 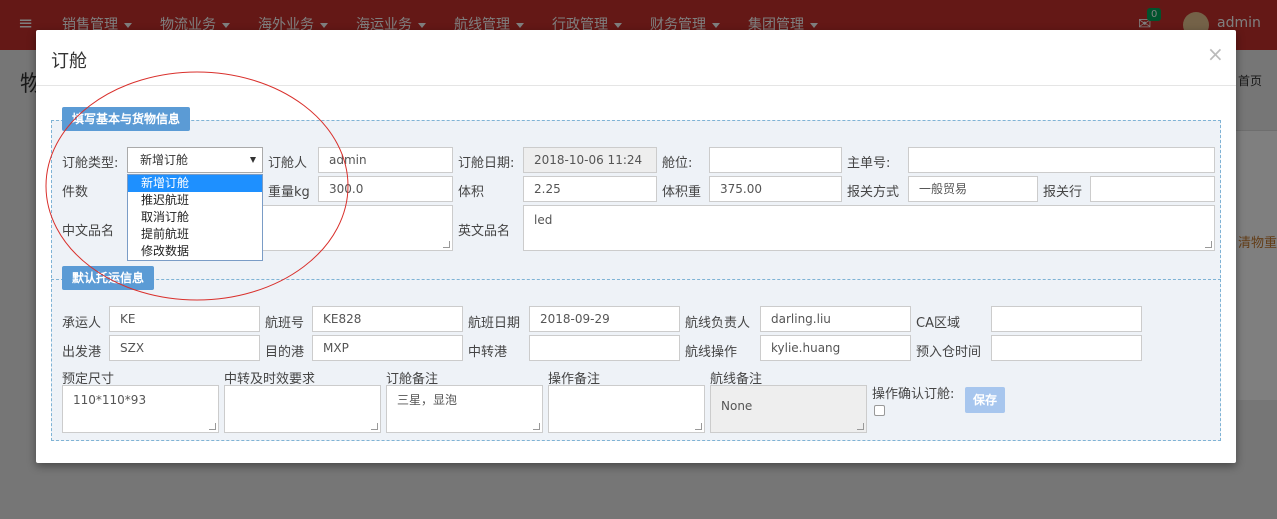 What do you see at coordinates (604, 348) in the screenshot?
I see `transit-input` at bounding box center [604, 348].